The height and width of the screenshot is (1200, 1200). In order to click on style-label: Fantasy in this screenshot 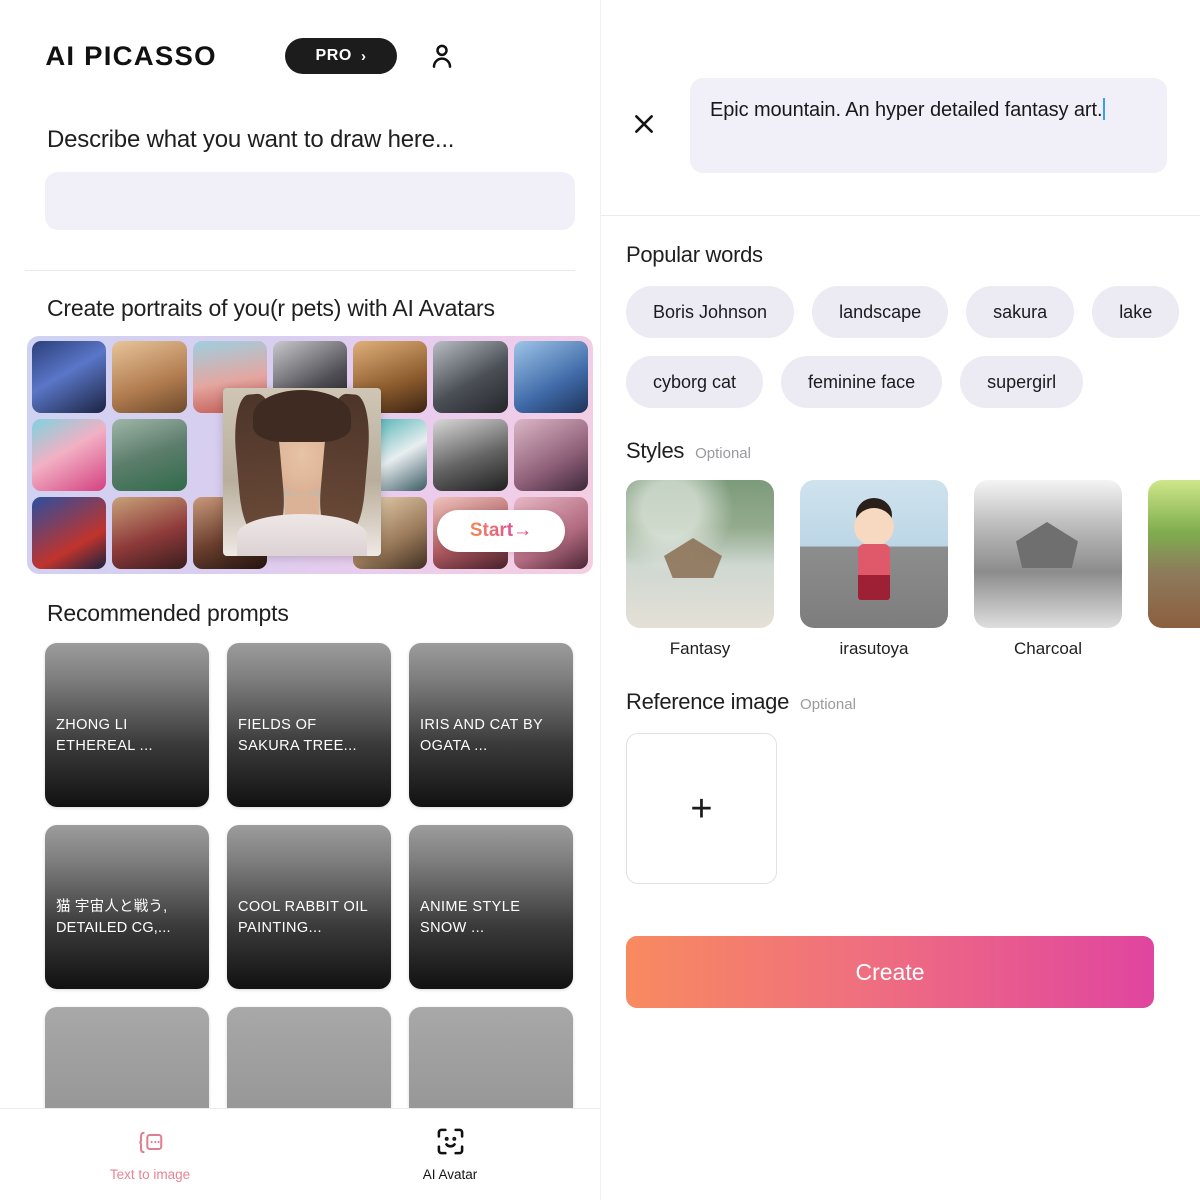, I will do `click(700, 648)`.